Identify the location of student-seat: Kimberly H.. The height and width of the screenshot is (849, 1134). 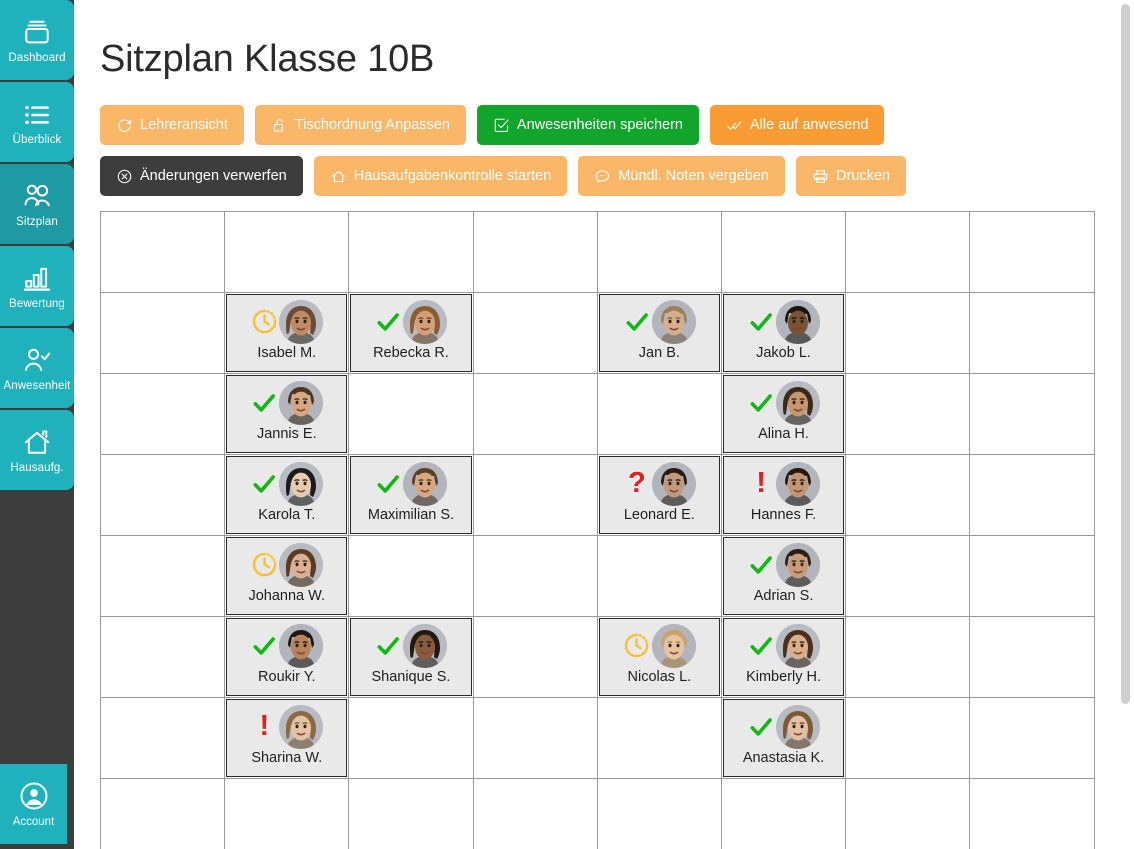
(783, 657).